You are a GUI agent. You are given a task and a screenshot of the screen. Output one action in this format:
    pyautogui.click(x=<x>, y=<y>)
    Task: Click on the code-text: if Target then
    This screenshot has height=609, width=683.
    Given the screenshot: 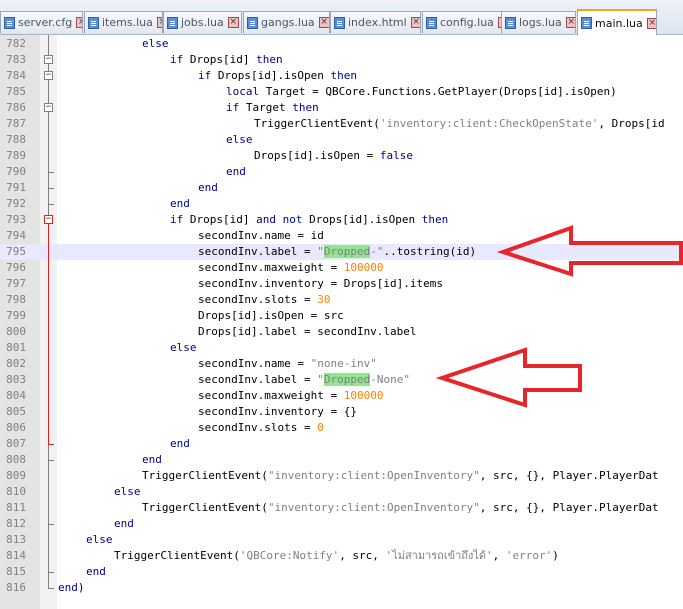 What is the action you would take?
    pyautogui.click(x=272, y=108)
    